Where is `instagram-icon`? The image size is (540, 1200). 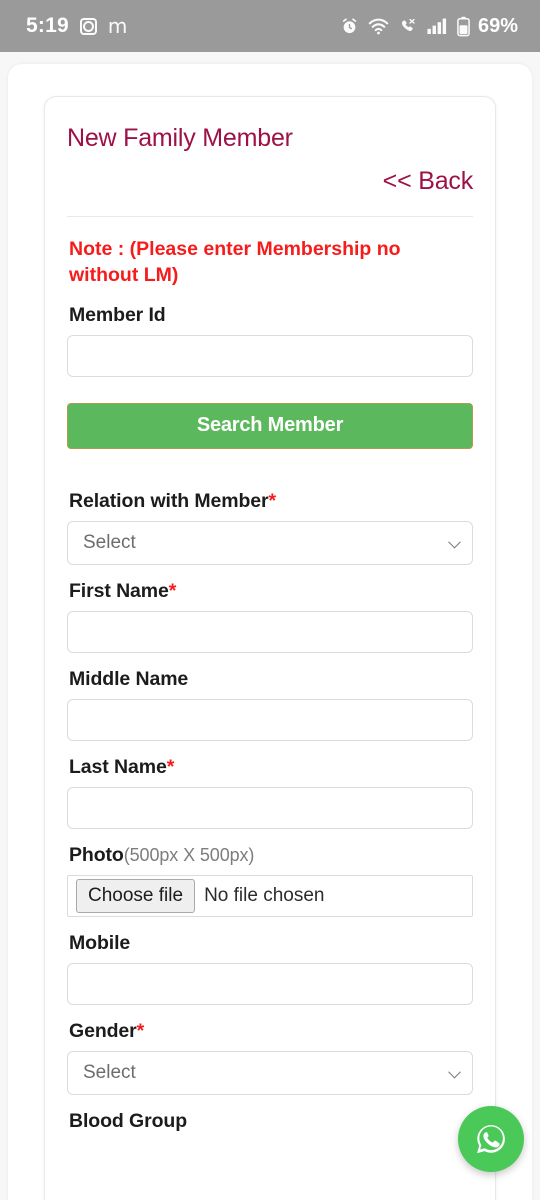 instagram-icon is located at coordinates (88, 26).